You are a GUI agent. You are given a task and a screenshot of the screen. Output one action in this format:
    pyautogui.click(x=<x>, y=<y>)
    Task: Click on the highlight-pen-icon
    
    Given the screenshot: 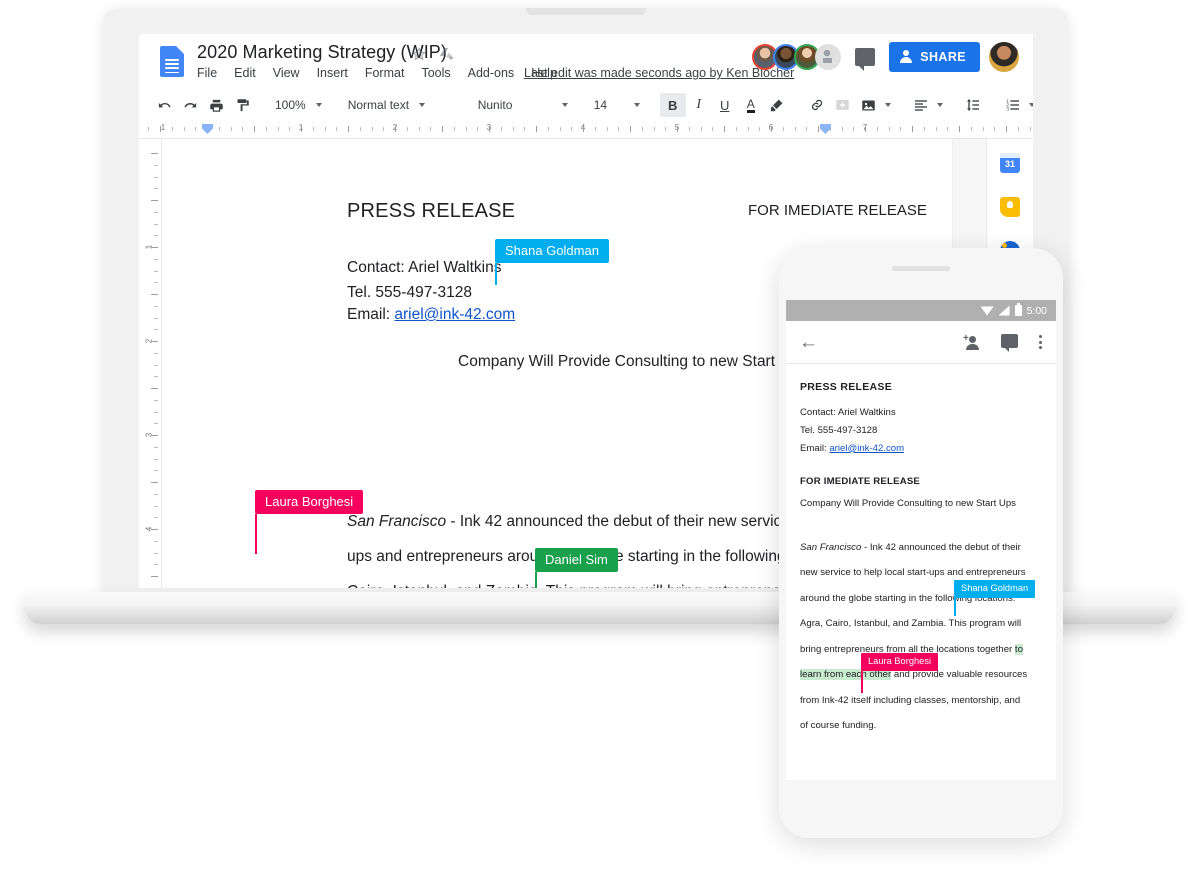 What is the action you would take?
    pyautogui.click(x=777, y=105)
    